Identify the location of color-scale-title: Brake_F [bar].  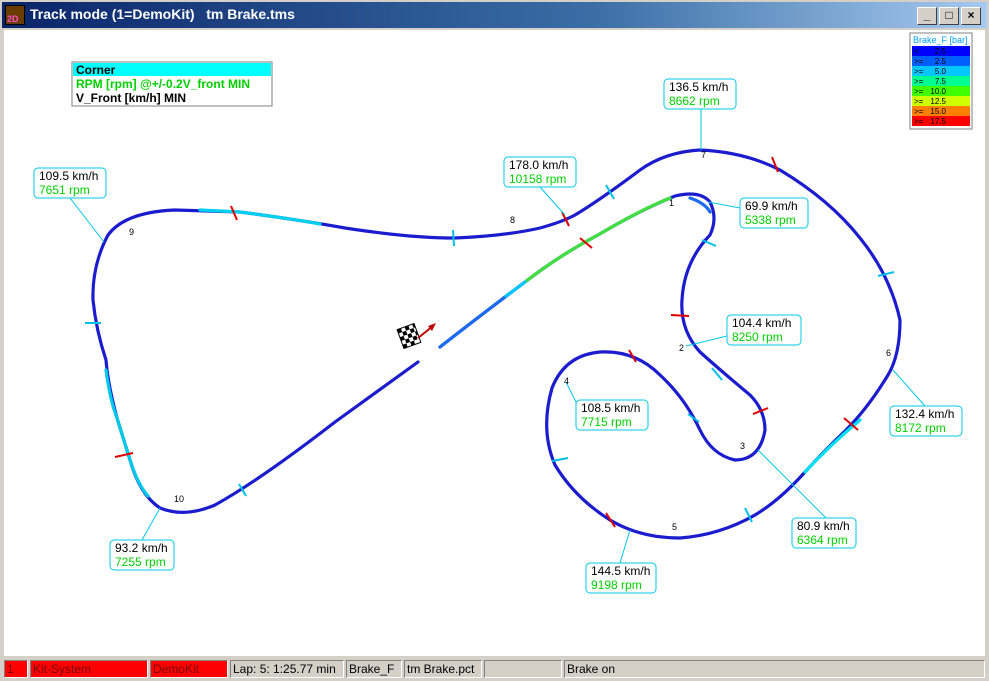
(940, 40).